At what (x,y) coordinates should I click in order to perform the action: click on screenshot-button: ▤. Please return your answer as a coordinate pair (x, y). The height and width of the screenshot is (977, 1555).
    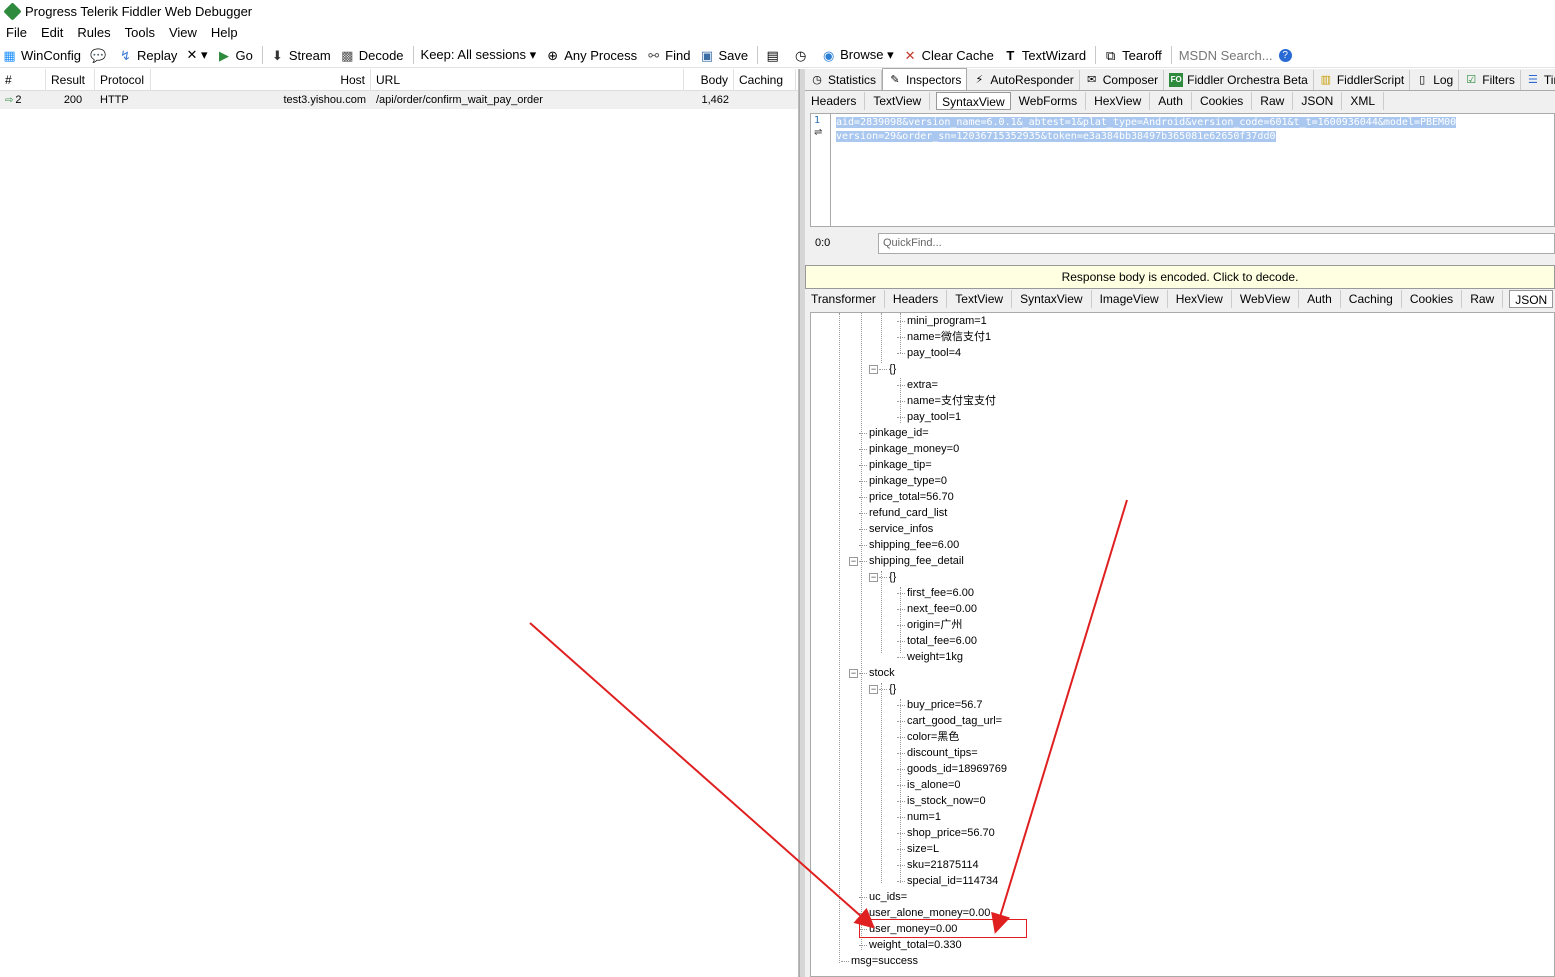
    Looking at the image, I should click on (774, 55).